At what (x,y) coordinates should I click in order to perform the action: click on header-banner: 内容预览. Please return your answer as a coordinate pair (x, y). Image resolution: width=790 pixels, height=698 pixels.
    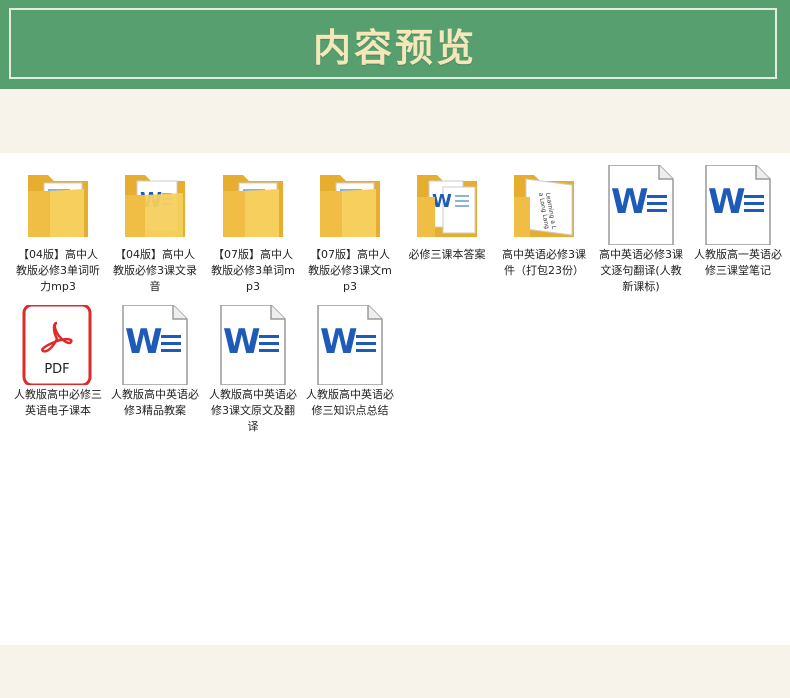
    Looking at the image, I should click on (395, 44).